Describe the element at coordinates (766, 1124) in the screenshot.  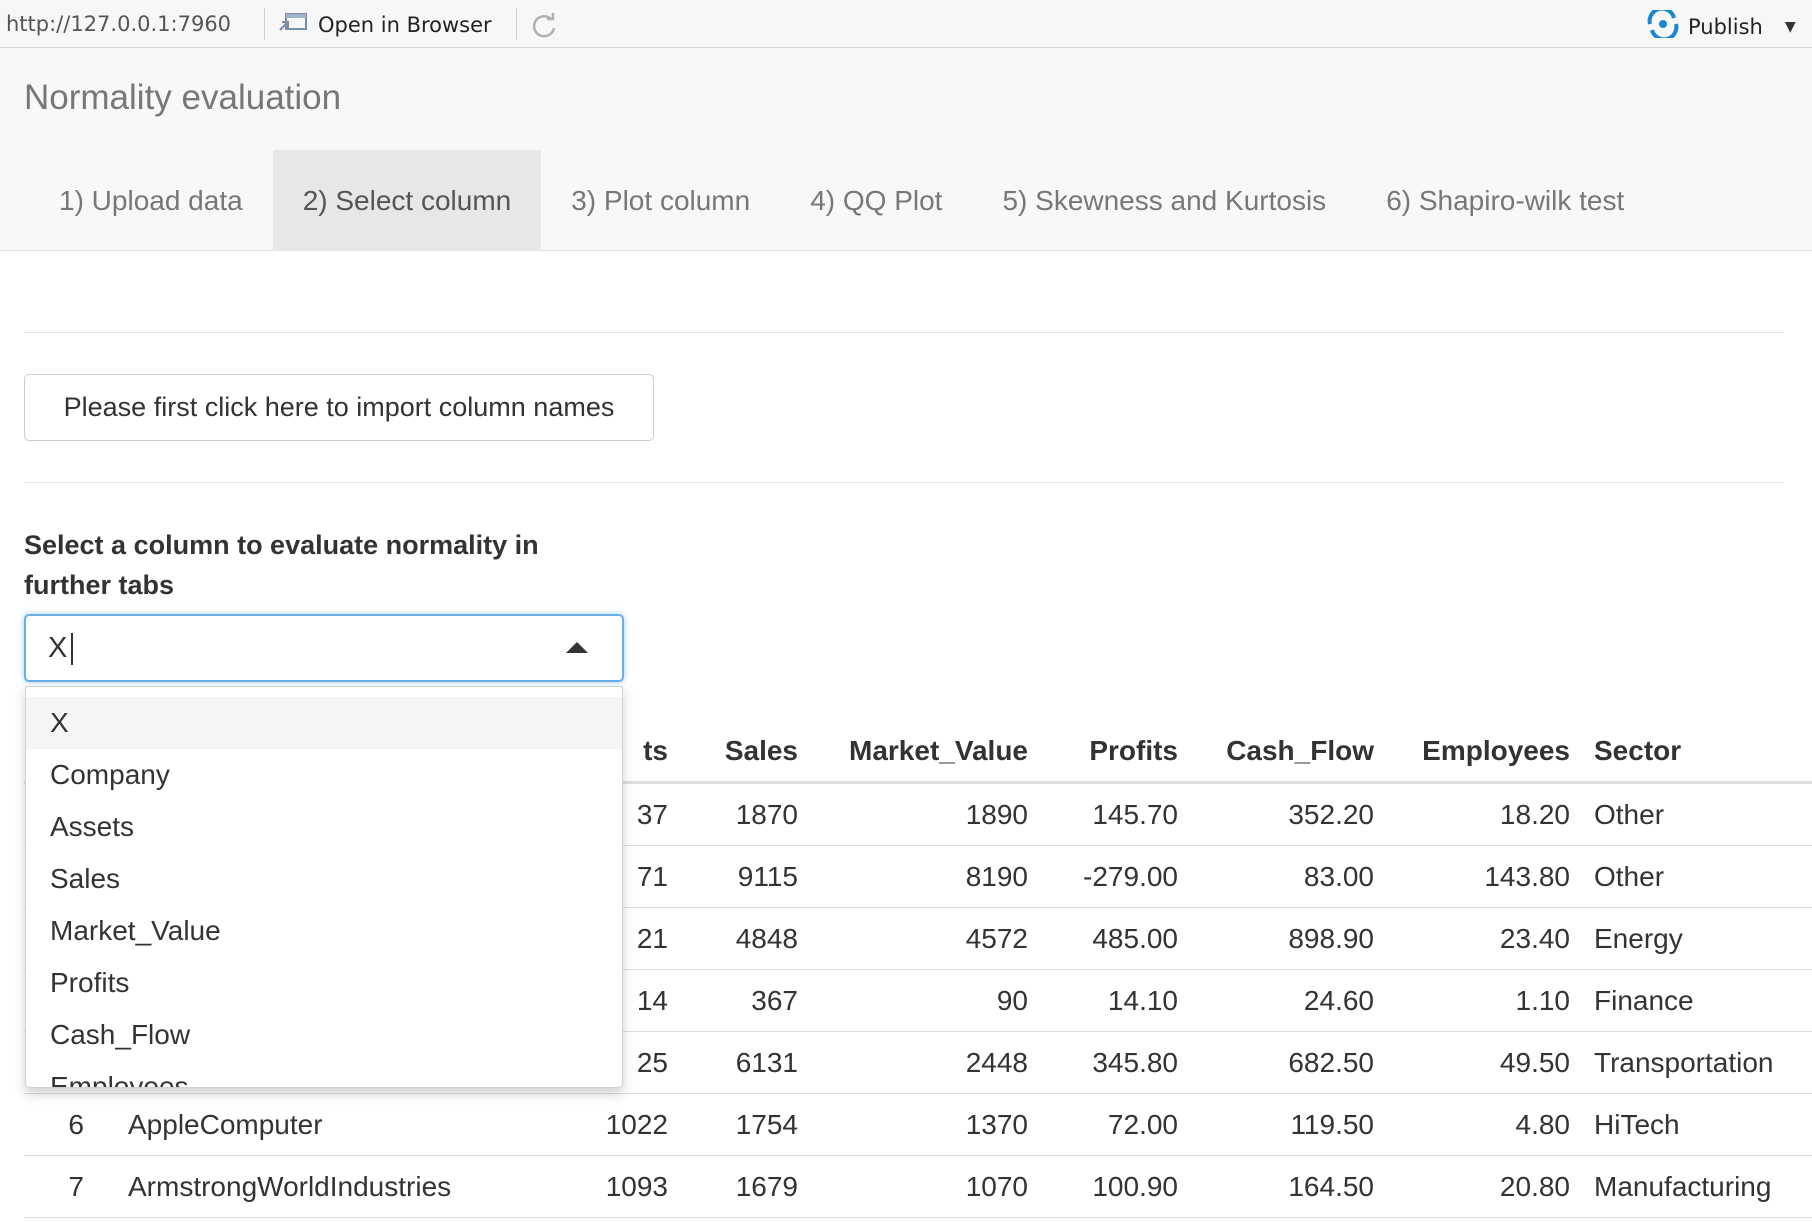
I see `cell-sales: 1754` at that location.